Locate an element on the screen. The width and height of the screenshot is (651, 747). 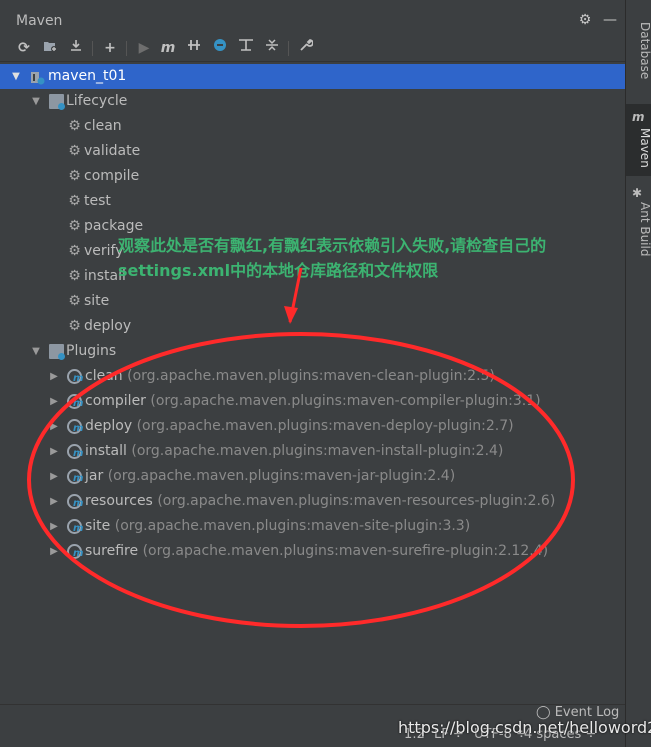
lifecycle-item: ⚙ compile is located at coordinates (312, 176).